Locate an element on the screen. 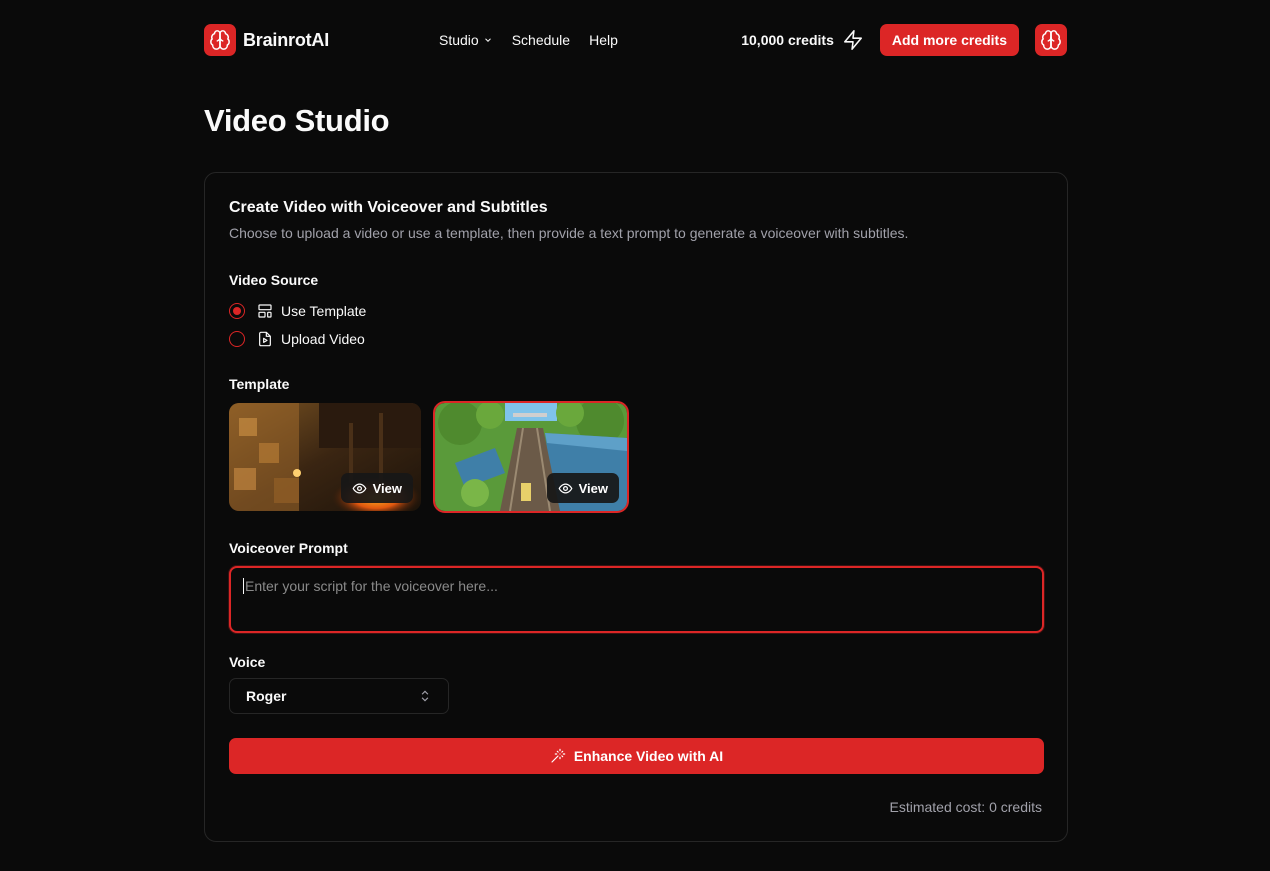 The width and height of the screenshot is (1270, 871). voiceover-prompt-label: Voiceover Prompt is located at coordinates (288, 548).